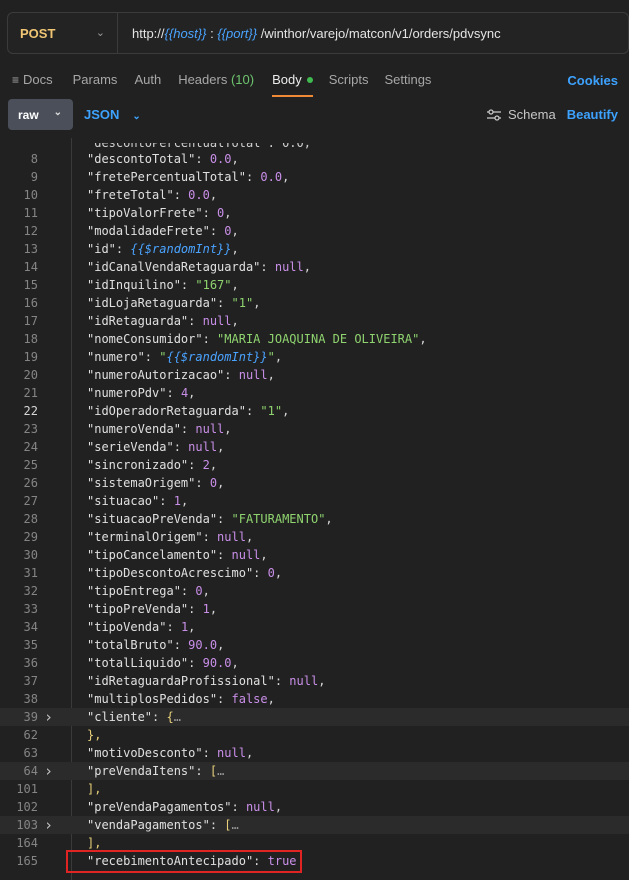 The image size is (629, 880). I want to click on code-line: 30 "tipoCancelamento": null,, so click(314, 555).